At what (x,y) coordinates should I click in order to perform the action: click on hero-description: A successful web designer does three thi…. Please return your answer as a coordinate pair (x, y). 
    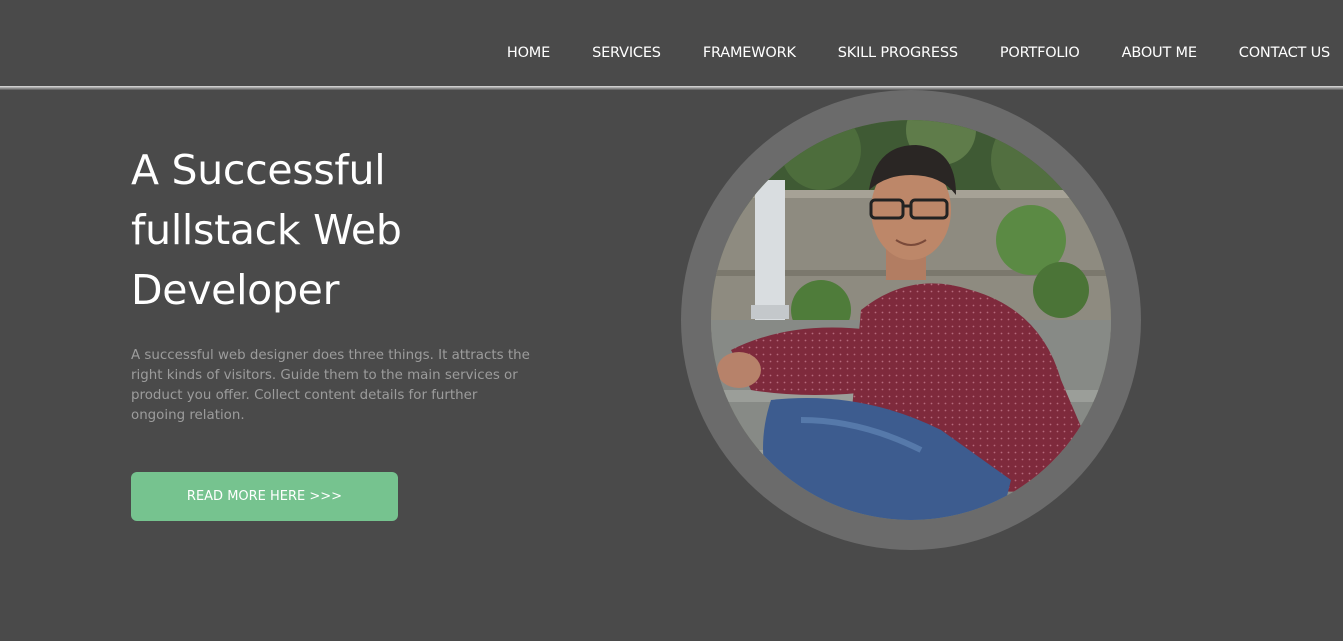
    Looking at the image, I should click on (330, 385).